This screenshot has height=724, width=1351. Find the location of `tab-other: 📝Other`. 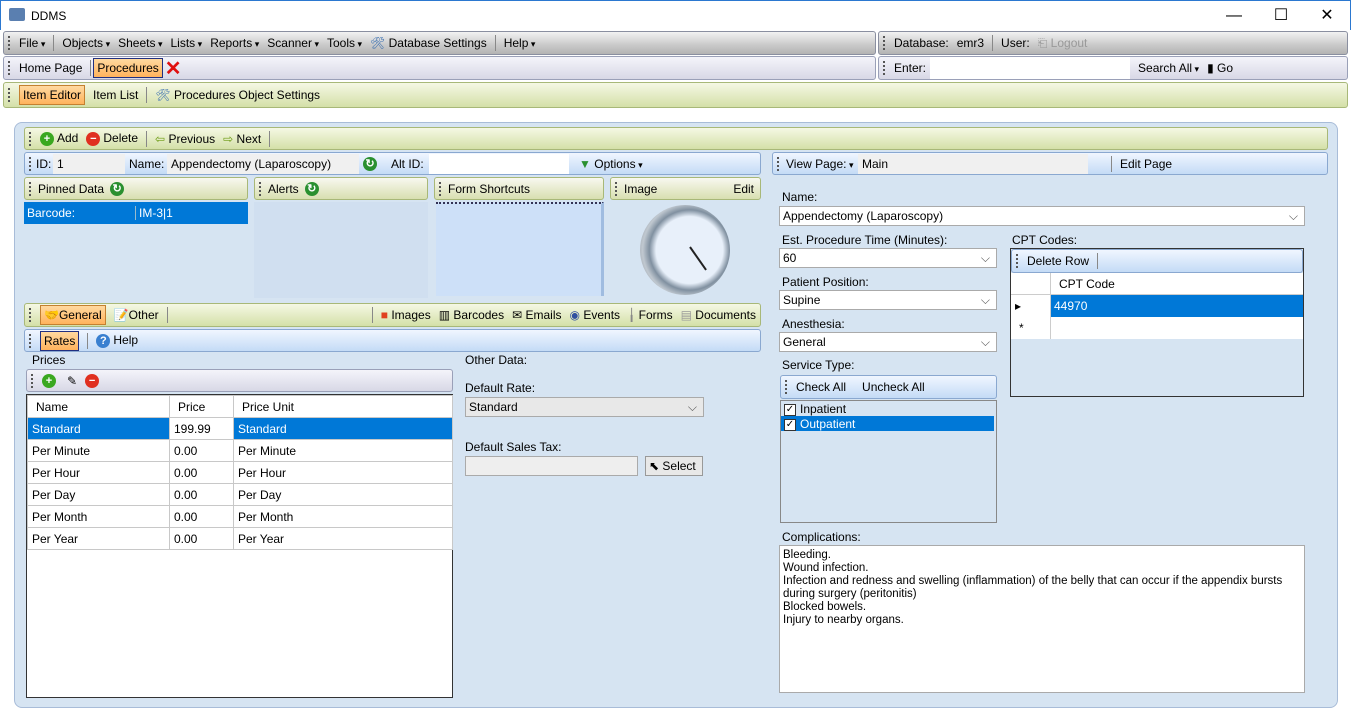

tab-other: 📝Other is located at coordinates (136, 315).